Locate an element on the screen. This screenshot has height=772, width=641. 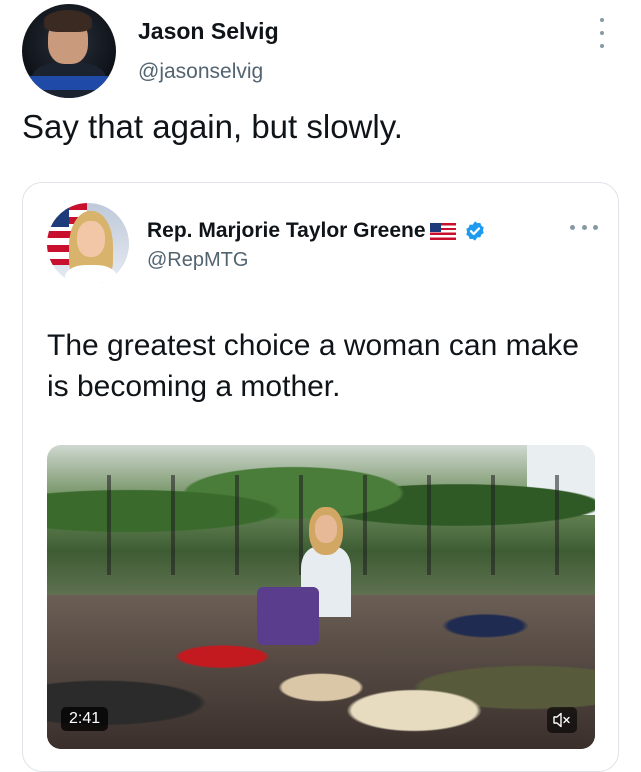
quoted-user-name-row: Rep. Marjorie Taylor Greene is located at coordinates (316, 231).